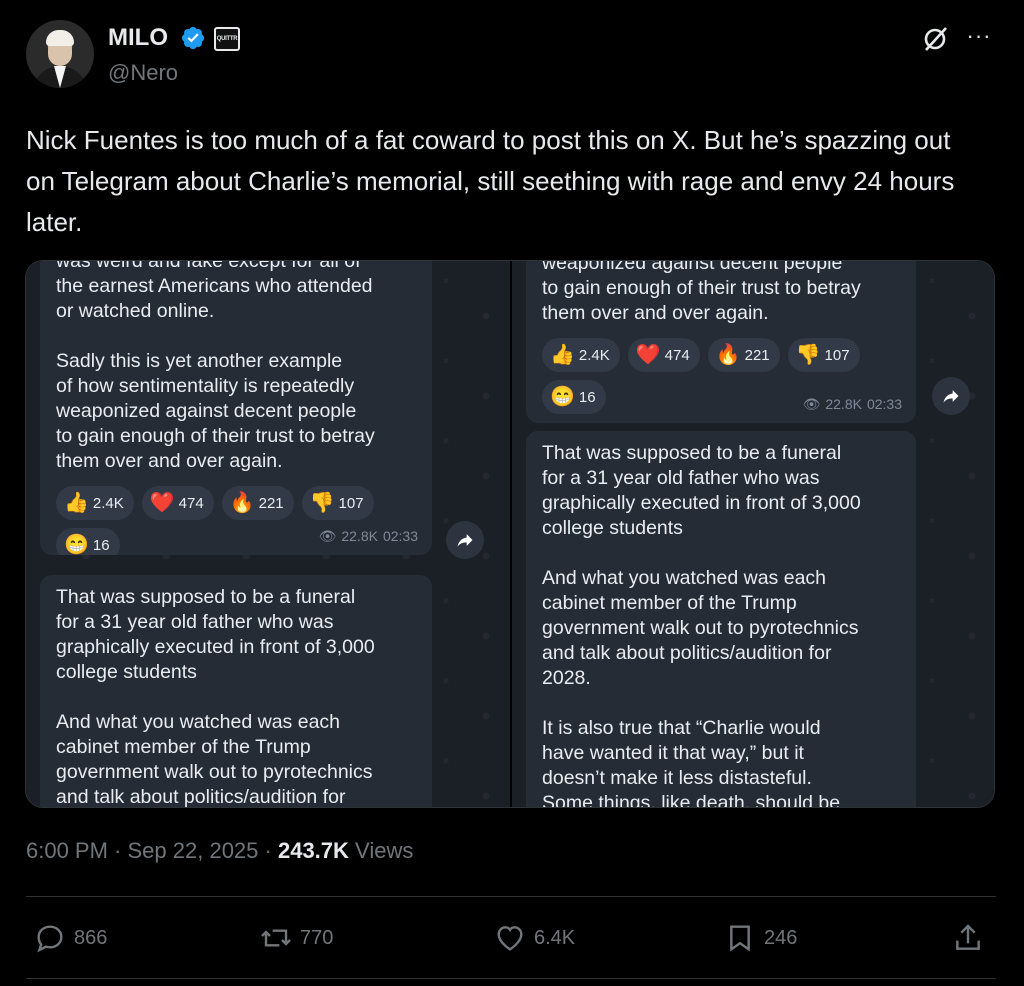 The width and height of the screenshot is (1024, 986). Describe the element at coordinates (313, 850) in the screenshot. I see `views-count: 243.7K` at that location.